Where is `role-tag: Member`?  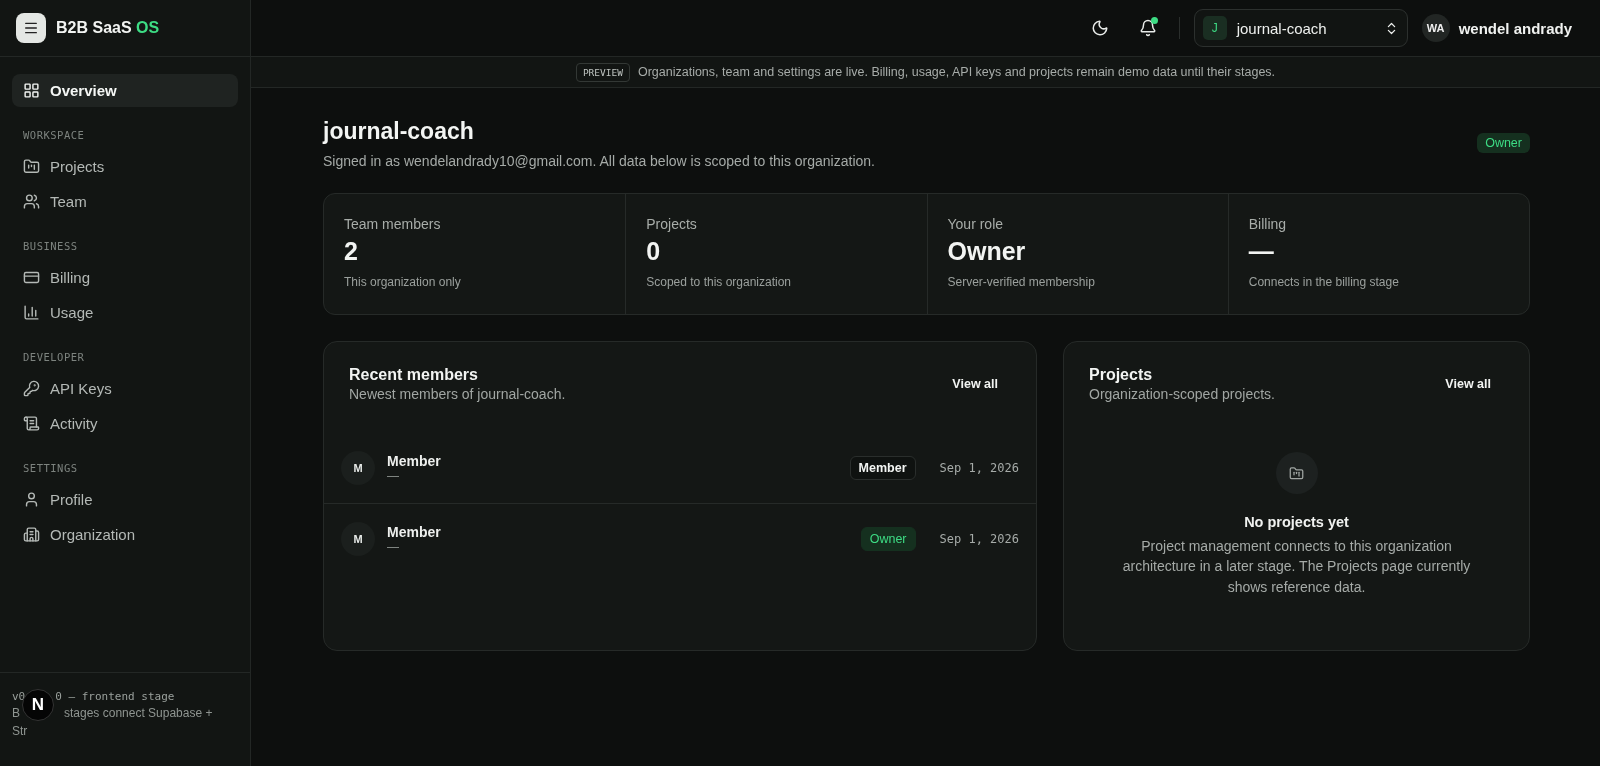
role-tag: Member is located at coordinates (882, 467).